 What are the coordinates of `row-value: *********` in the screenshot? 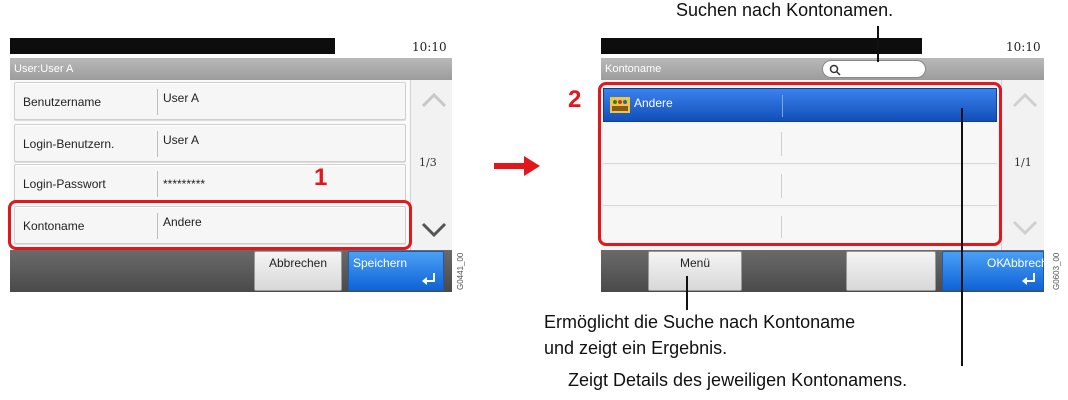 It's located at (184, 184).